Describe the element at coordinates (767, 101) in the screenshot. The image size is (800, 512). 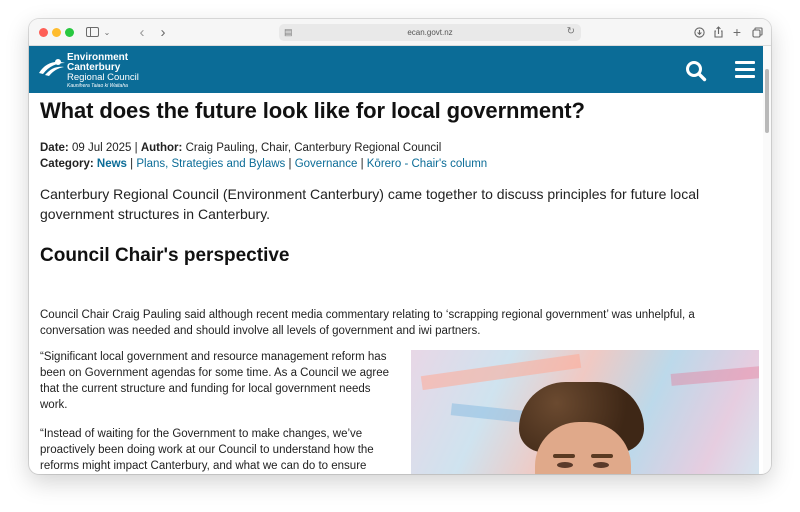
I see `scrollbar-thumb` at that location.